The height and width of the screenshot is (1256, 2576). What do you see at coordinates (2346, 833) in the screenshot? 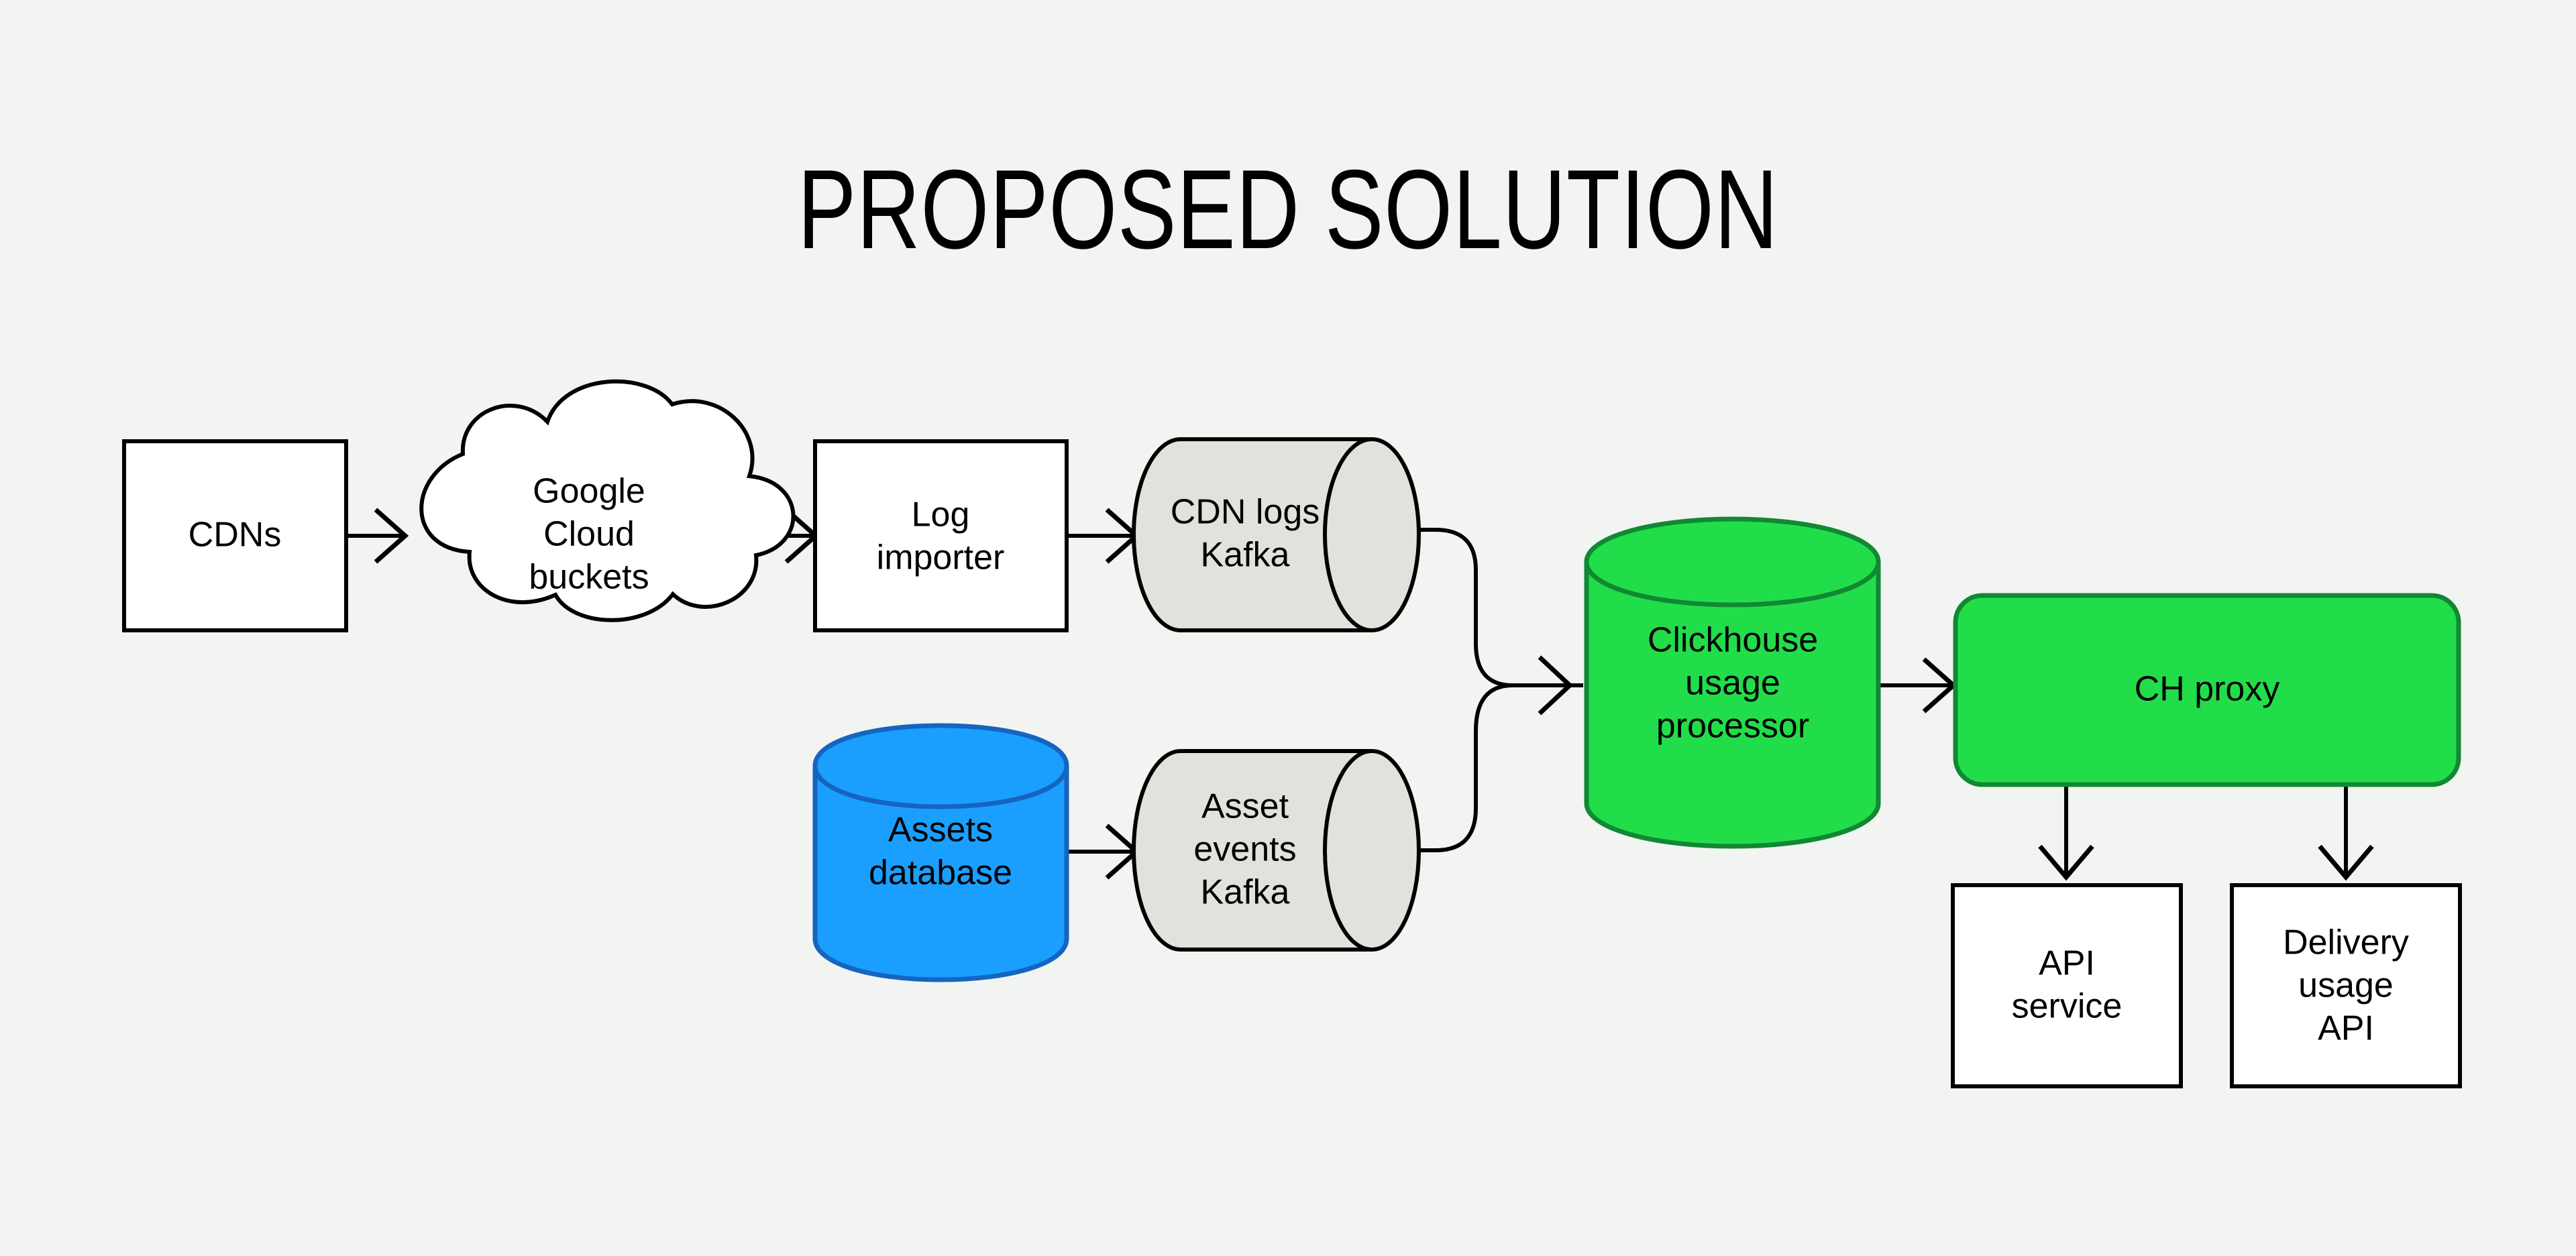
I see `edge-ch-proxy-to-delivery-api` at bounding box center [2346, 833].